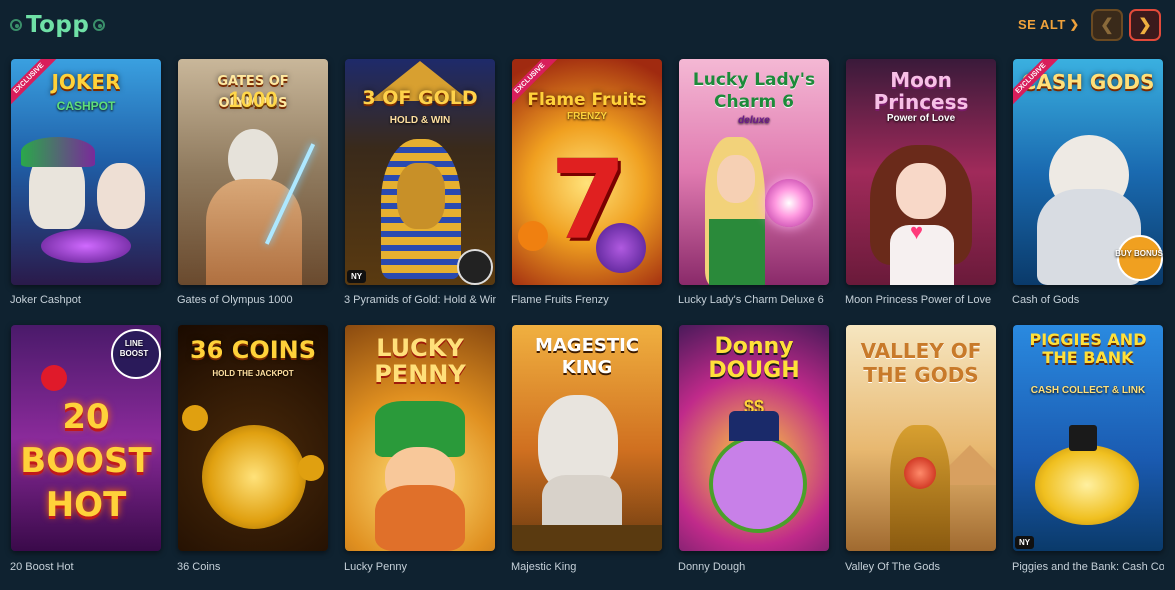  Describe the element at coordinates (121, 196) in the screenshot. I see `clown-figure` at that location.